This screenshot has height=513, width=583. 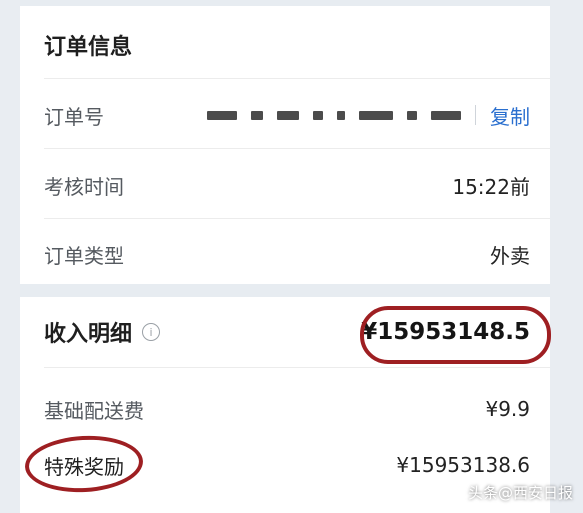 I want to click on order-info-title: 订单信息, so click(x=88, y=47).